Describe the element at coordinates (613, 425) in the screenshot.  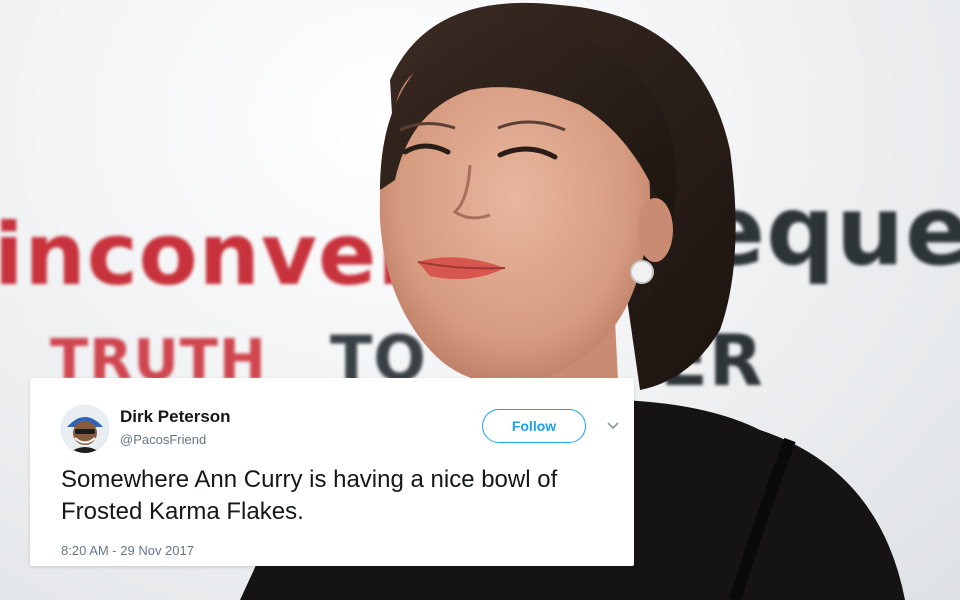
I see `chevron-down-icon` at that location.